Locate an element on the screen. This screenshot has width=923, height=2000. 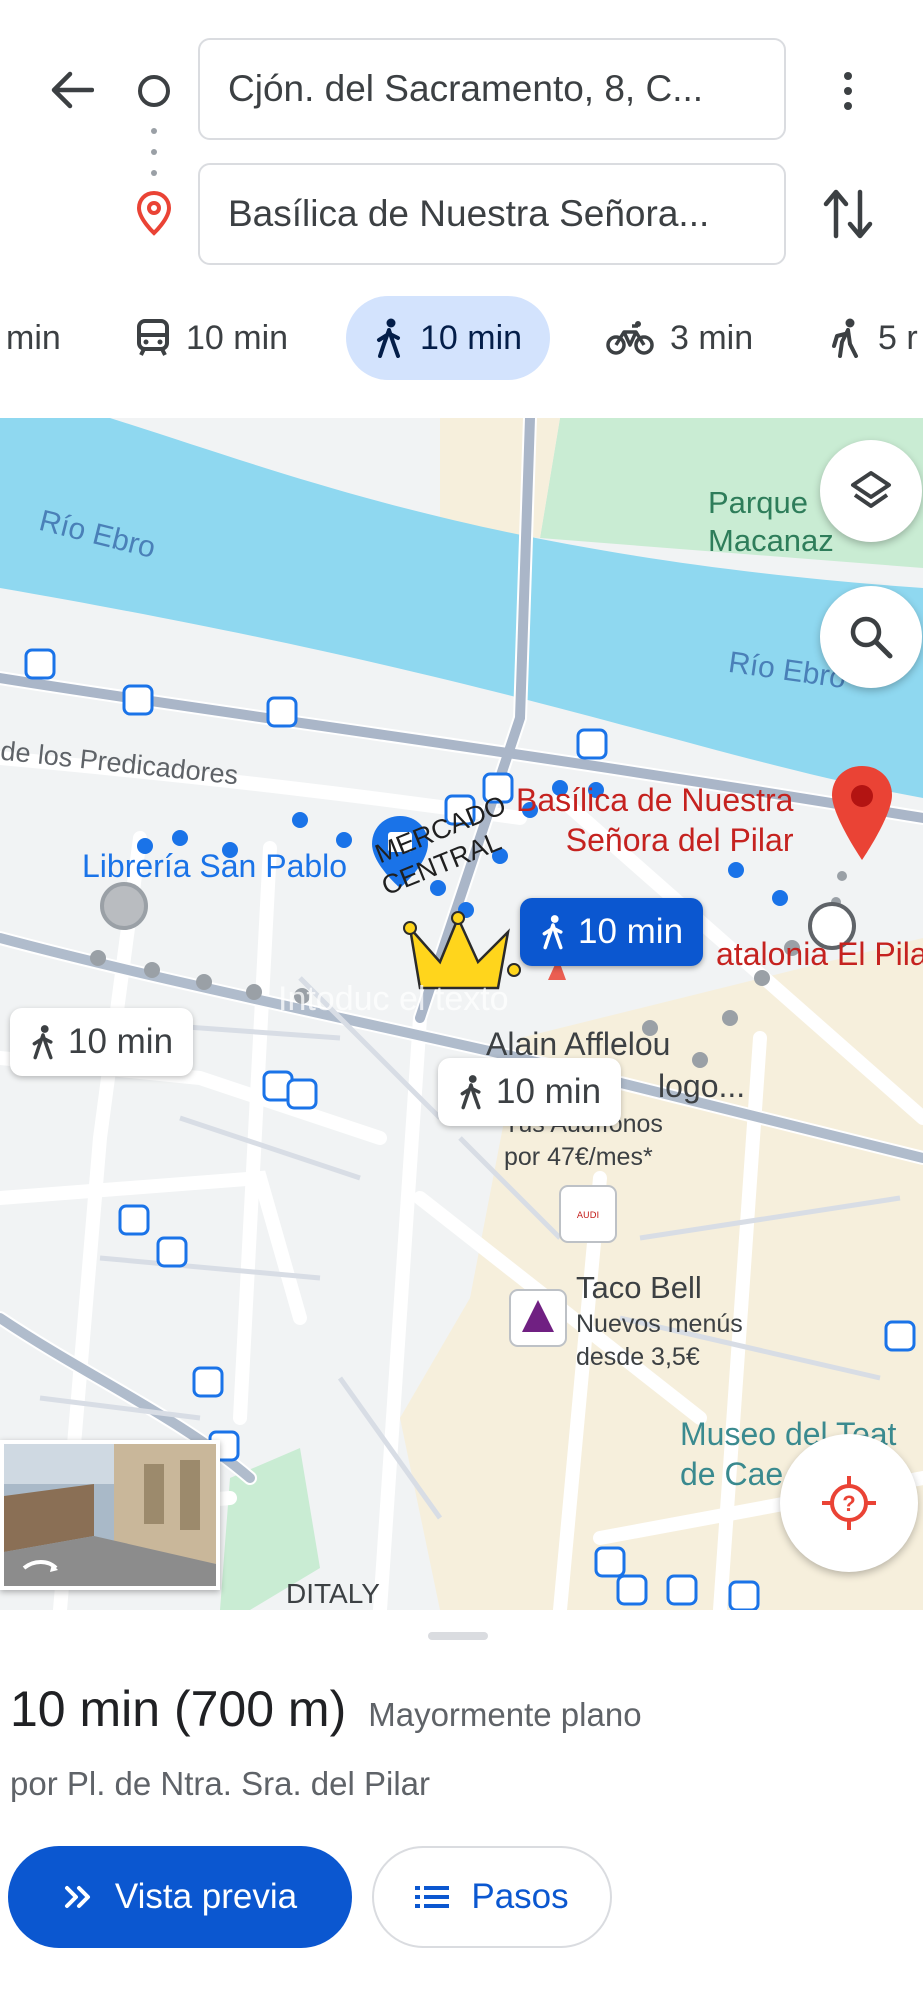
audifonos-line: por 47€/mes* is located at coordinates (578, 1157).